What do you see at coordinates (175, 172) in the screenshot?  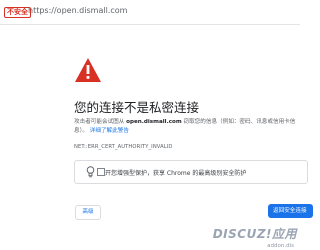 I see `enhanced-protection-text: 开您增强型保护，获享 Chrome 的最高级别安全防护` at bounding box center [175, 172].